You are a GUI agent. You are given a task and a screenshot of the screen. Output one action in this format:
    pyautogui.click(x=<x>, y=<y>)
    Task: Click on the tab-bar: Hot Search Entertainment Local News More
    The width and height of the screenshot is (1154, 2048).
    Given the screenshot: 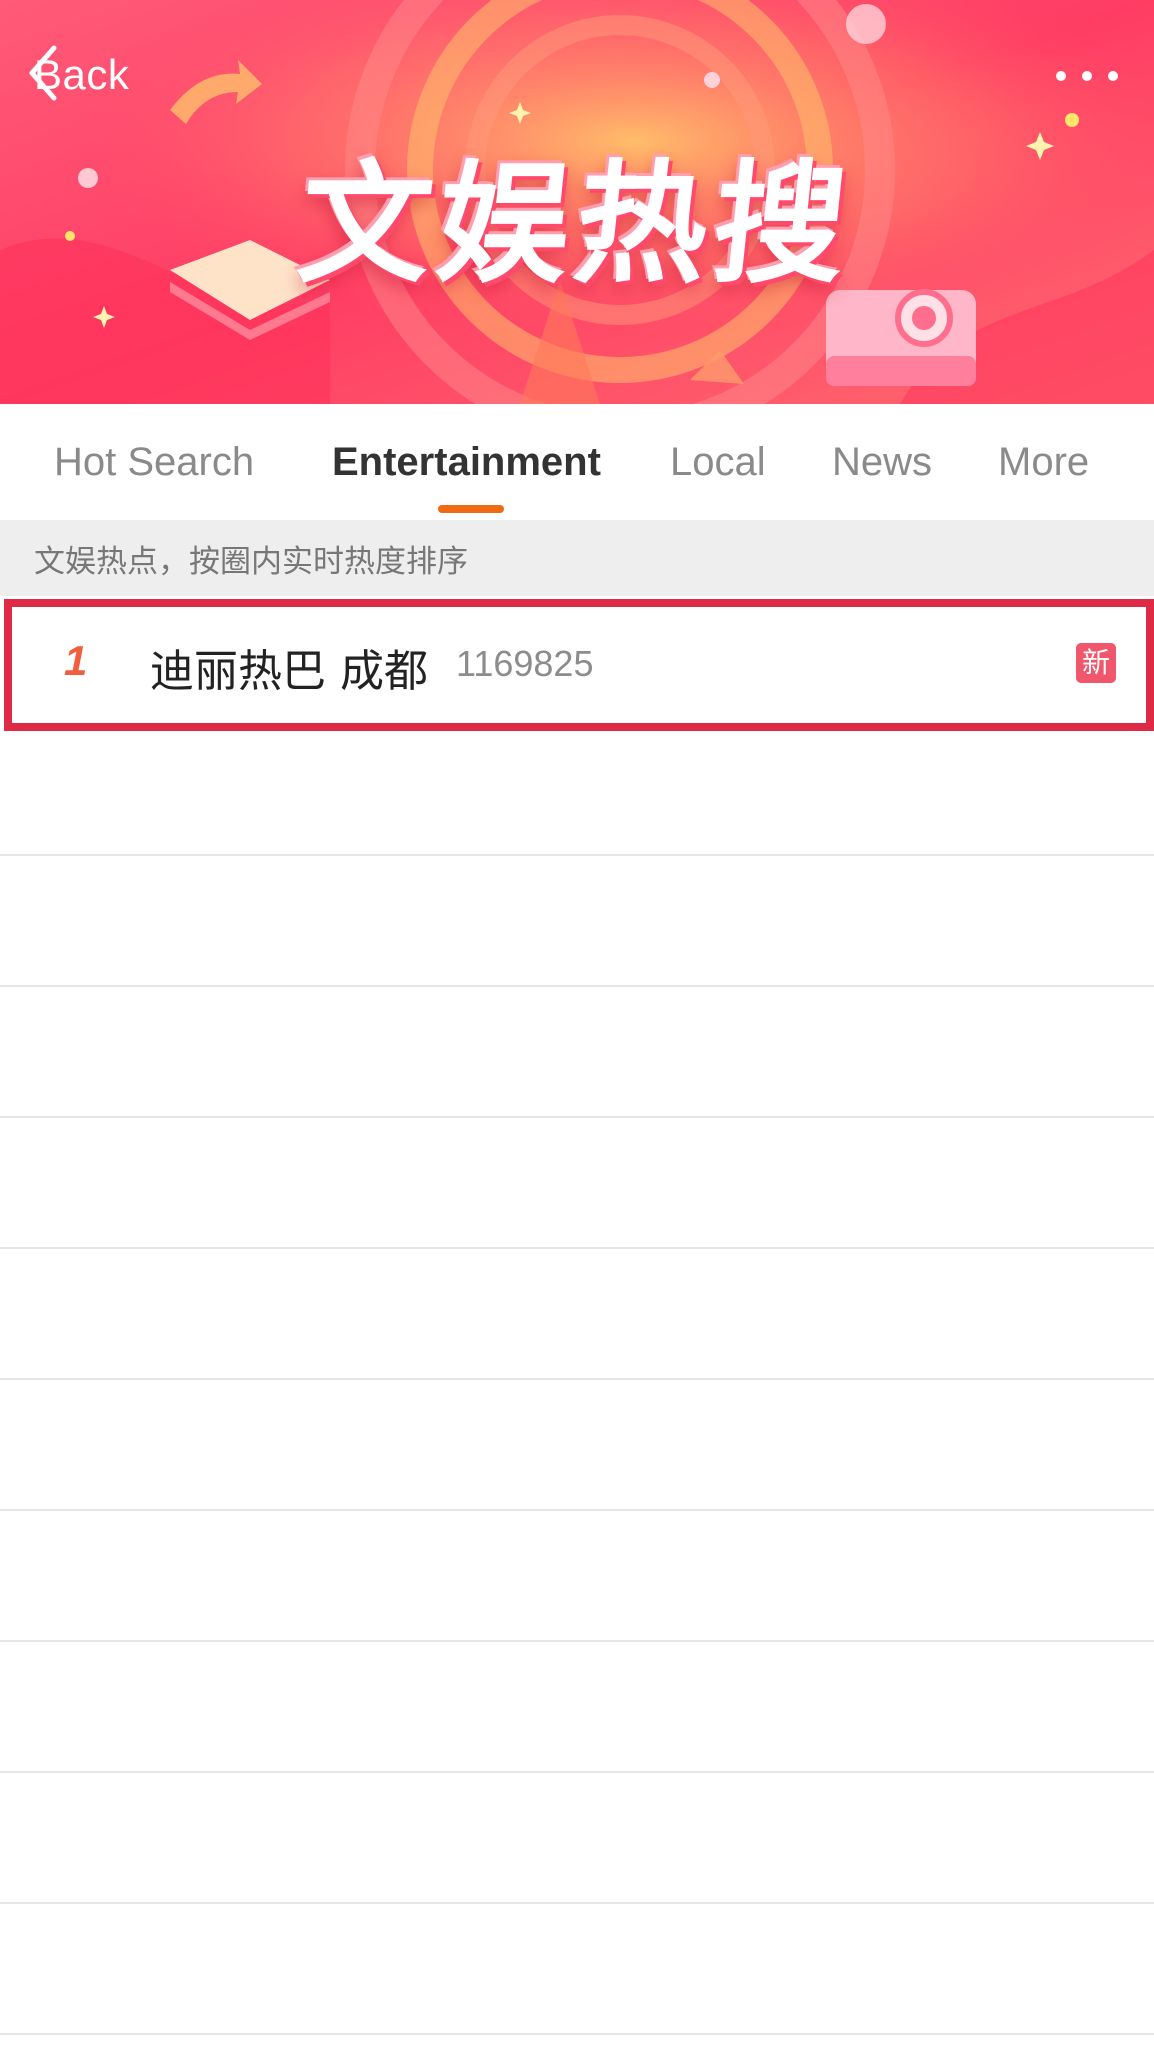 What is the action you would take?
    pyautogui.click(x=577, y=462)
    